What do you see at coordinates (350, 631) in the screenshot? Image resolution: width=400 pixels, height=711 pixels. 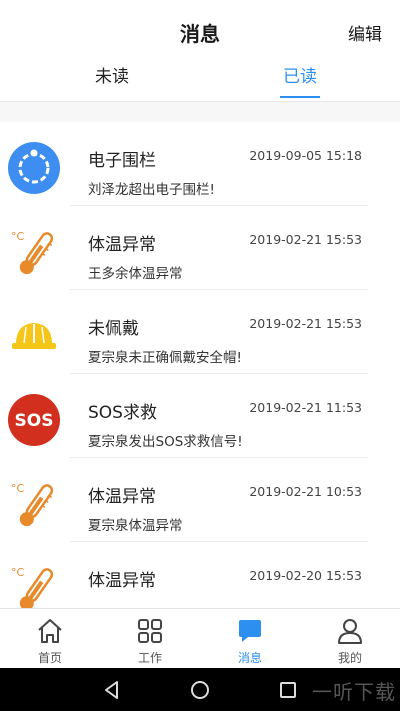 I see `user-icon` at bounding box center [350, 631].